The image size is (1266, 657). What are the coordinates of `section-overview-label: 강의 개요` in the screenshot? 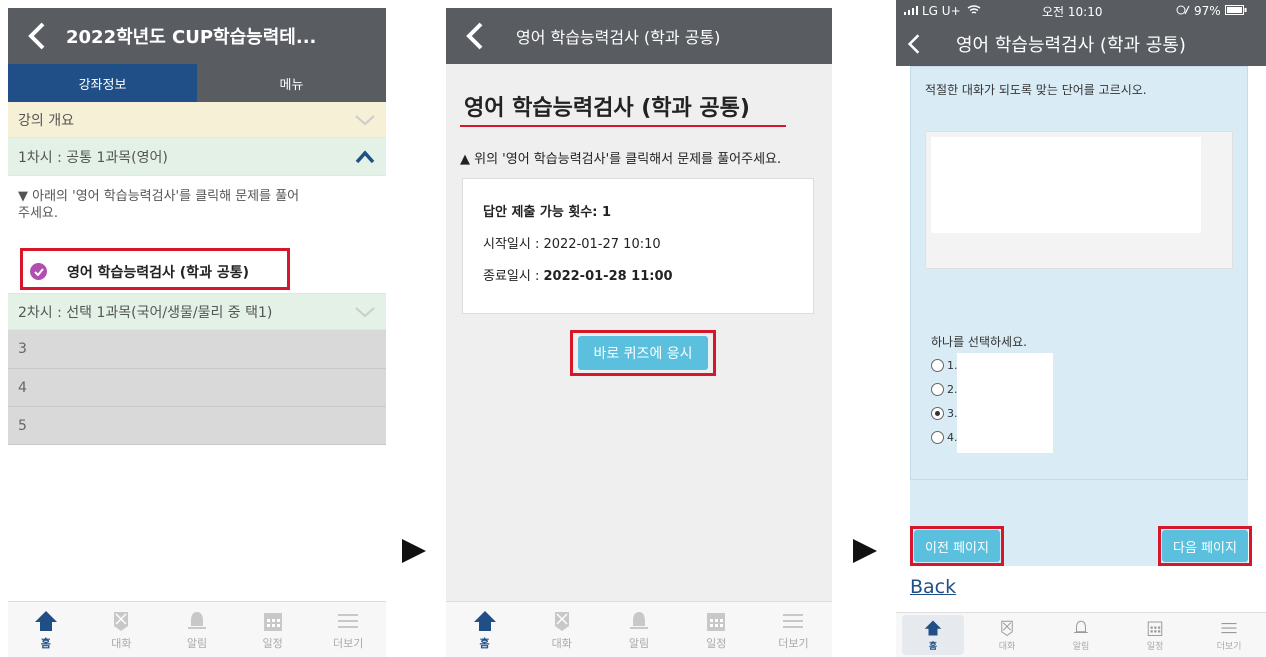 It's located at (46, 120).